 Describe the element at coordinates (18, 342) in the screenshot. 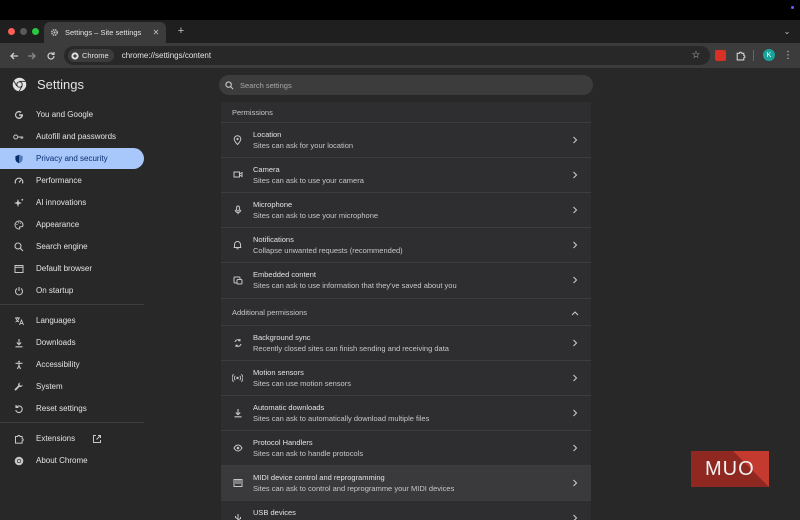

I see `download-icon` at that location.